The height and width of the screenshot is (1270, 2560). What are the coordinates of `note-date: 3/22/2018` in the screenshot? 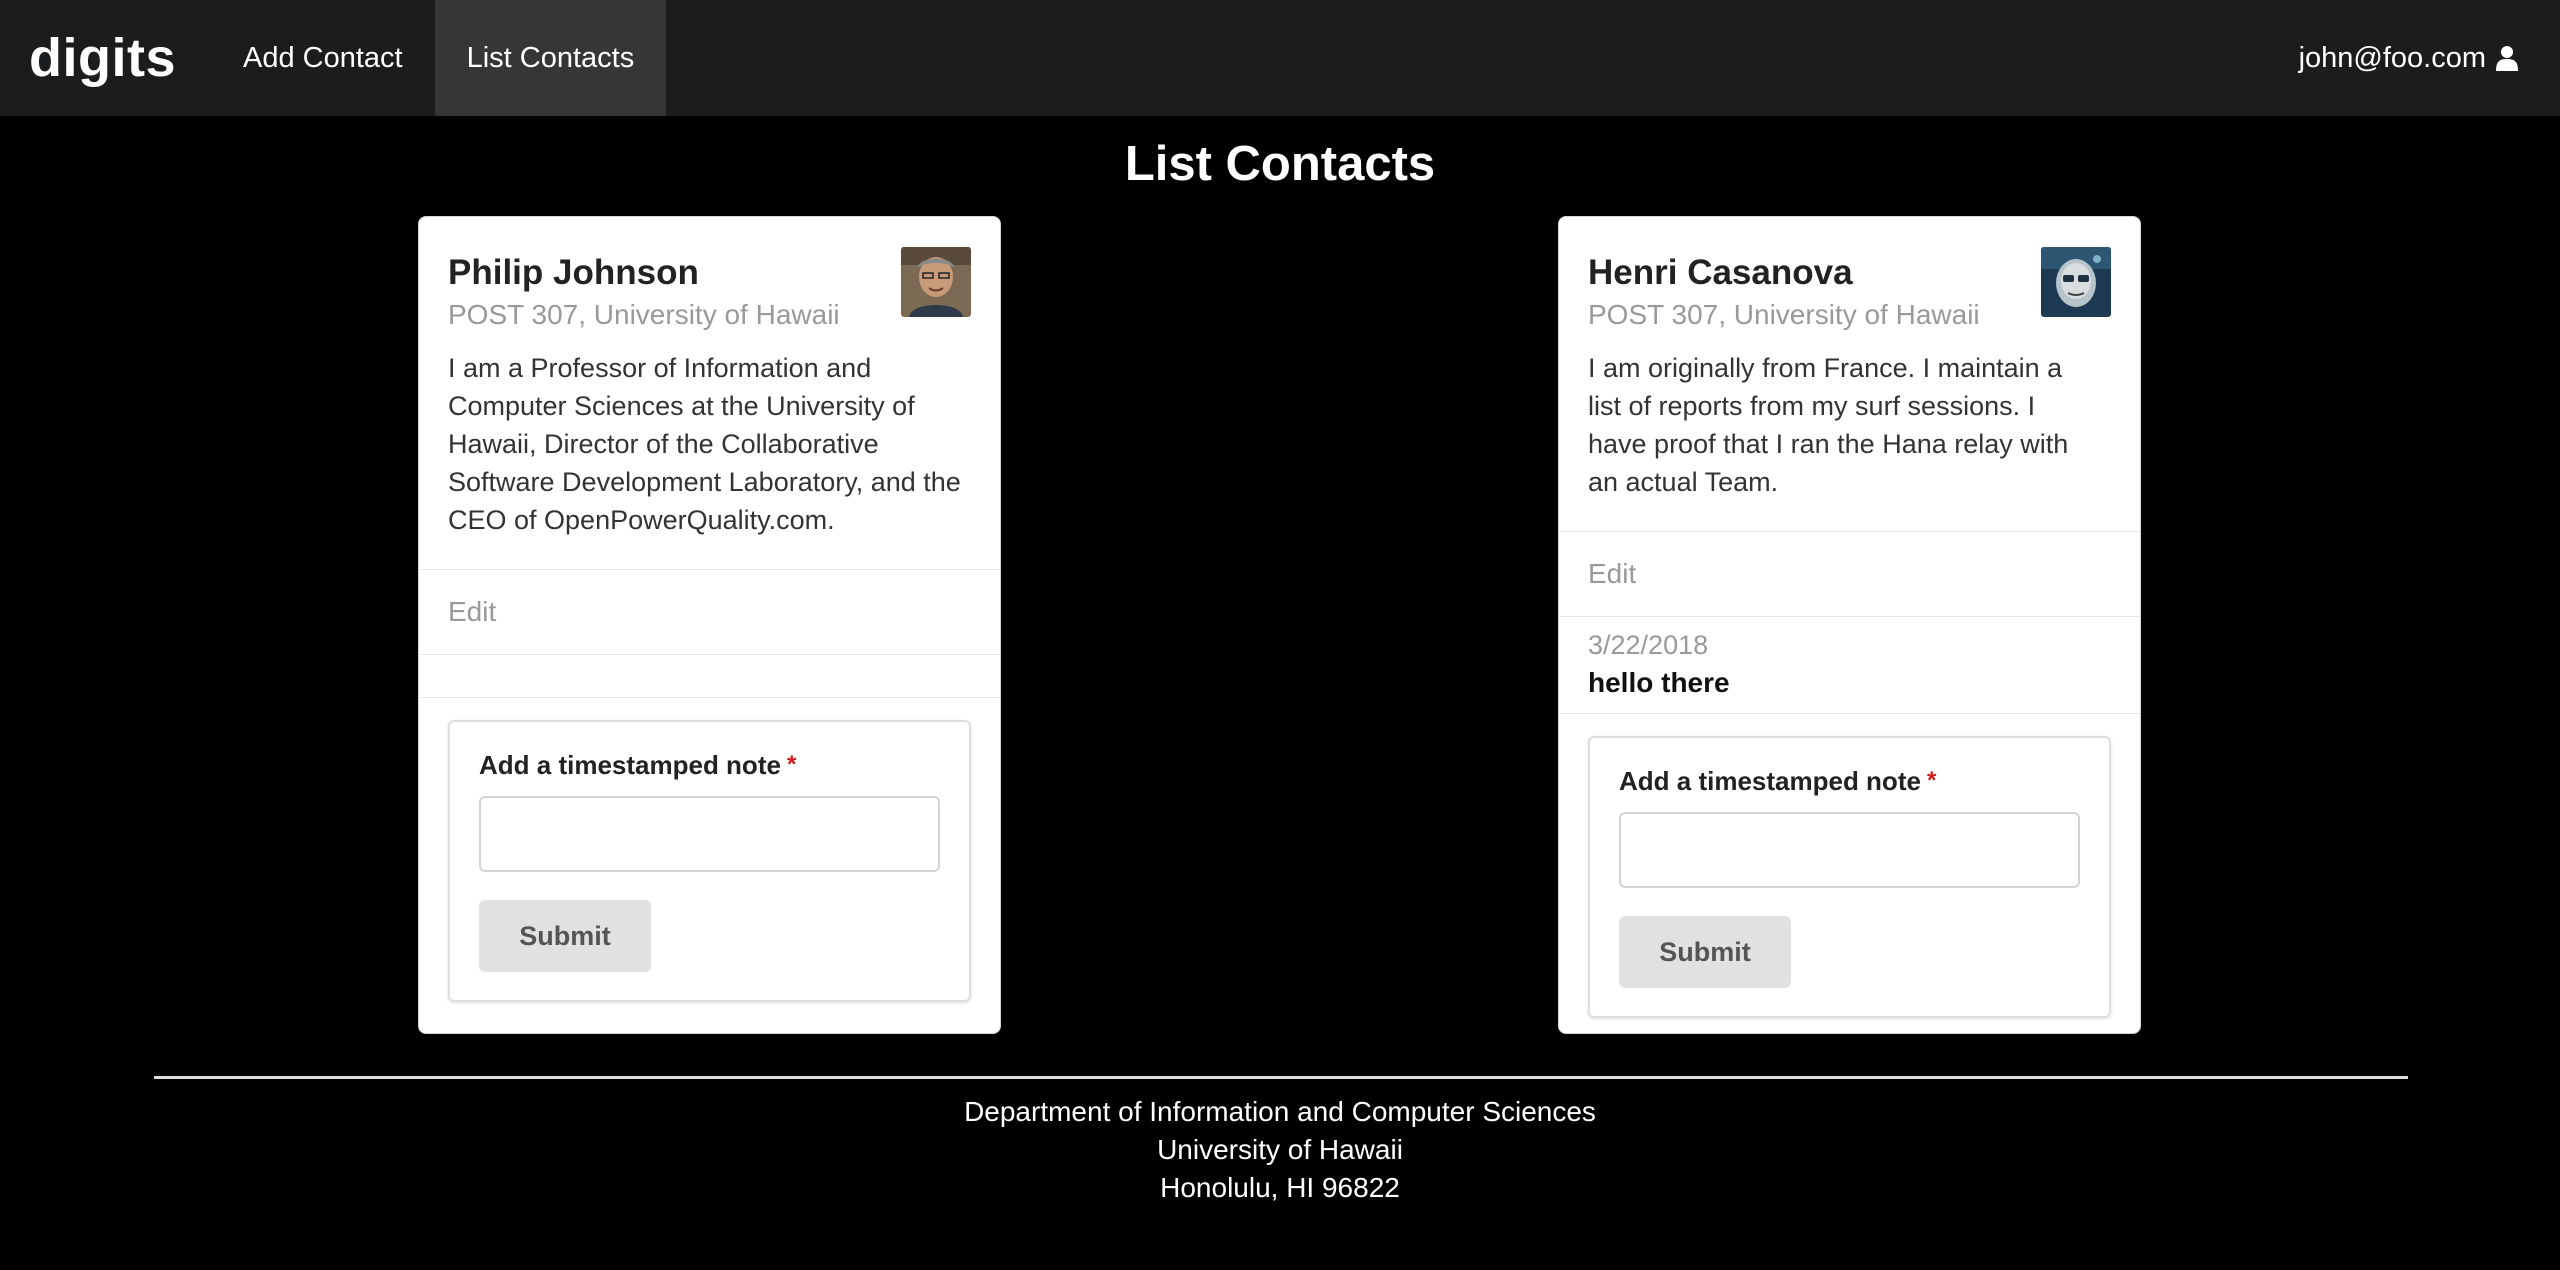 It's located at (1648, 645).